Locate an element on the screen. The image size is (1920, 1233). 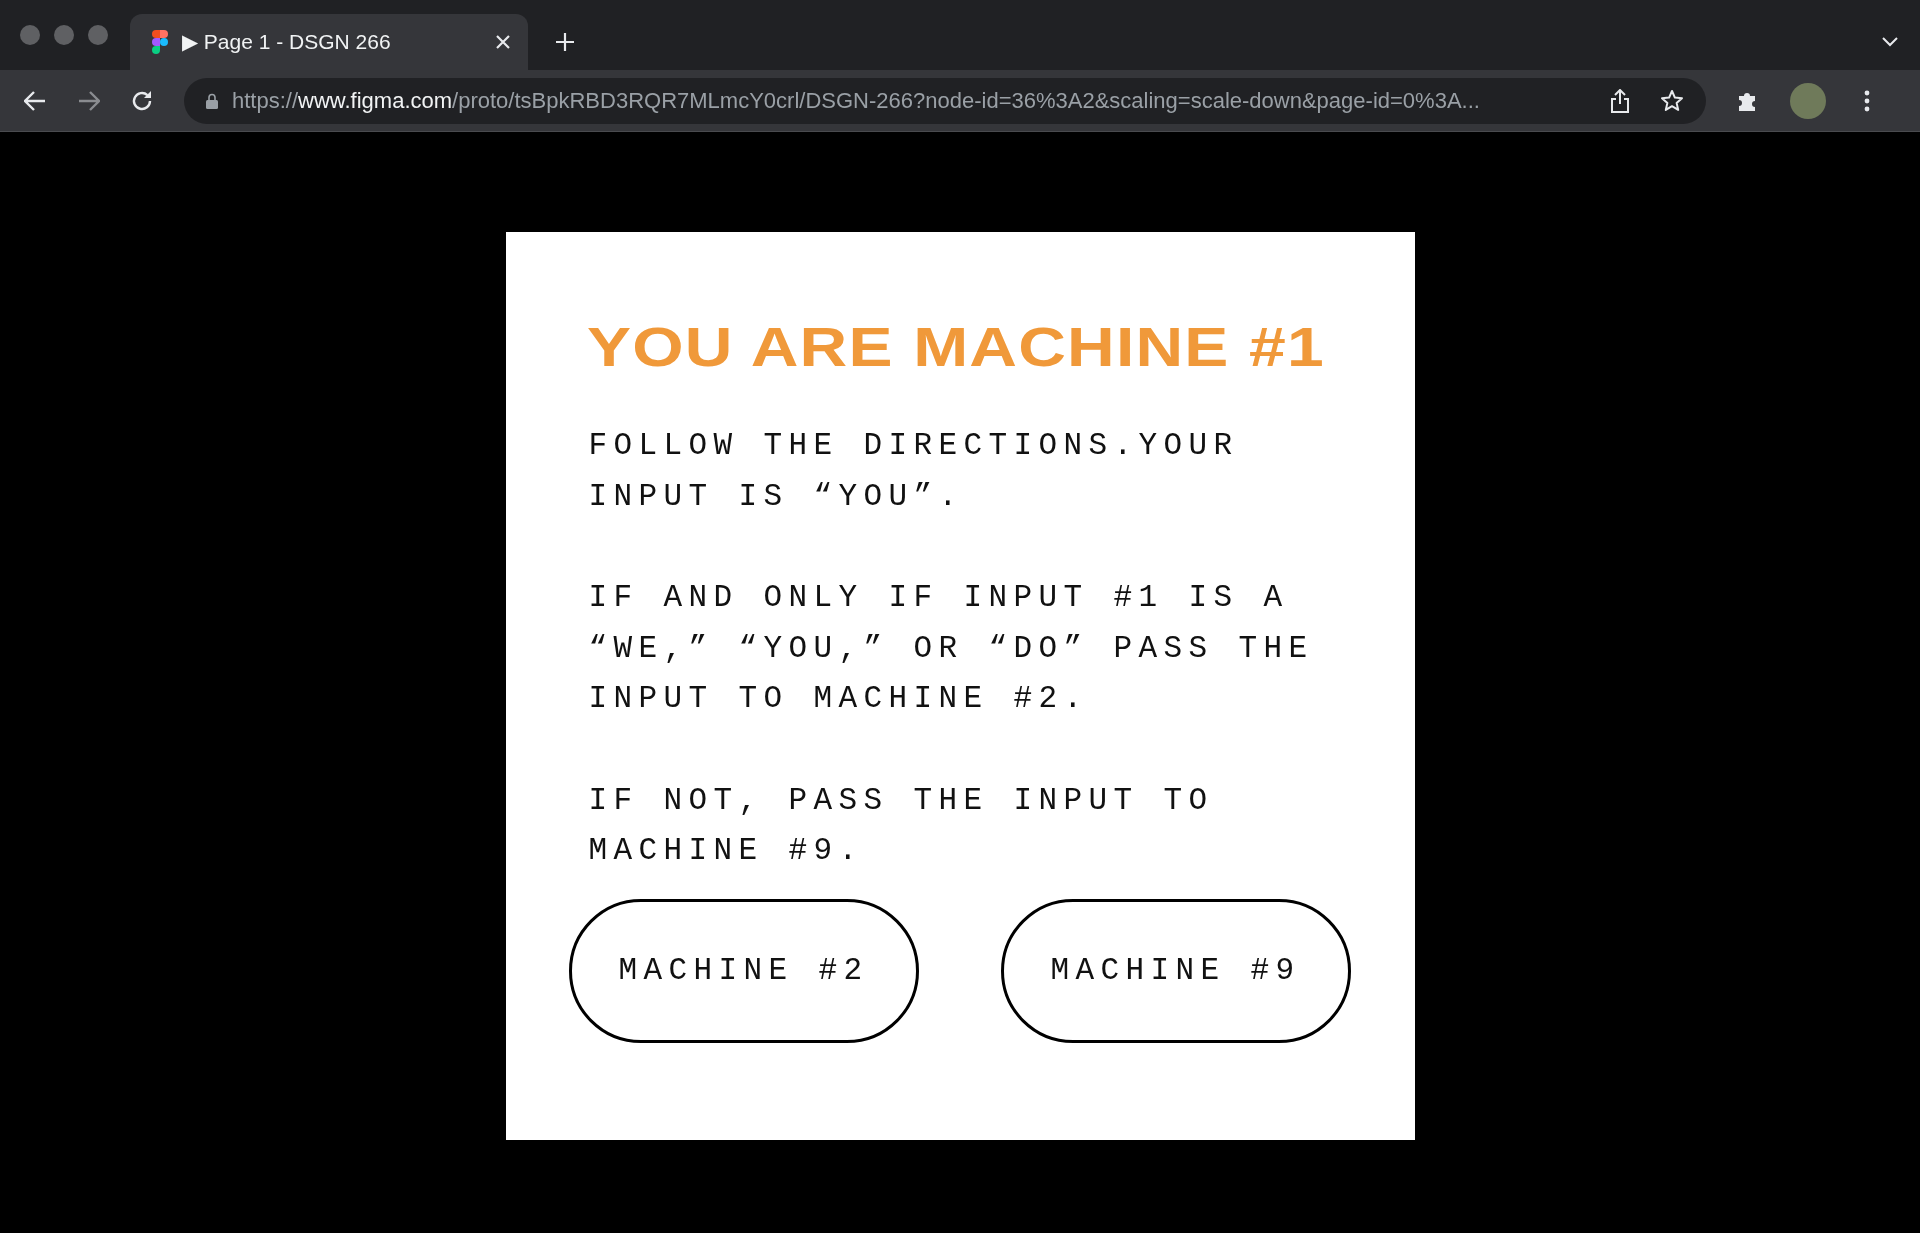
machine-button: MACHINE #9 is located at coordinates (1175, 970).